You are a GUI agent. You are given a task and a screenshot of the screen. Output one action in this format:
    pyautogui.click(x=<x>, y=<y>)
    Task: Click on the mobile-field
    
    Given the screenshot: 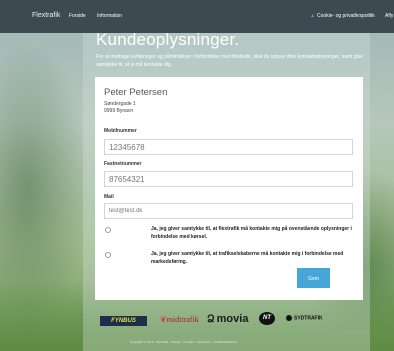 What is the action you would take?
    pyautogui.click(x=228, y=147)
    